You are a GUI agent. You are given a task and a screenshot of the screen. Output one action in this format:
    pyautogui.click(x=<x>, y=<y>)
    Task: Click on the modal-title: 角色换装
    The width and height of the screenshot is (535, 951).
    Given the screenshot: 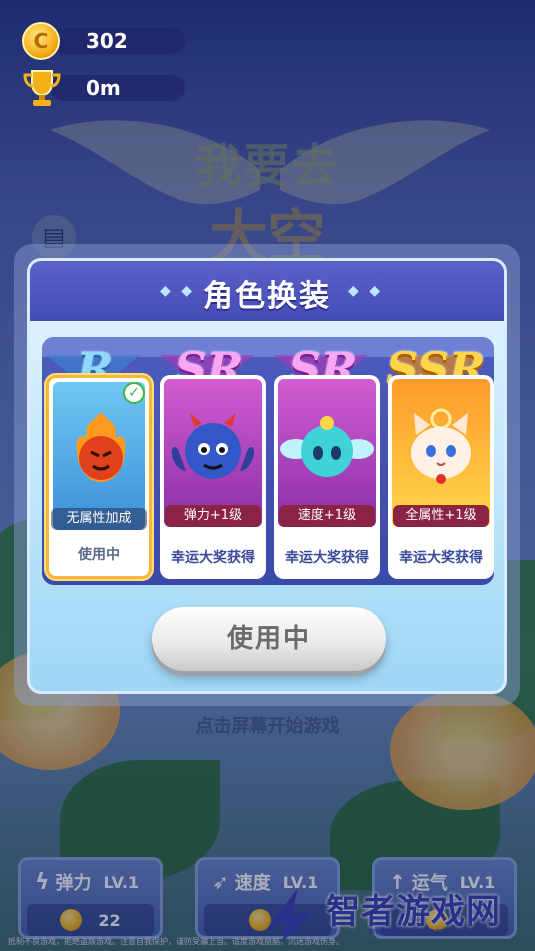 What is the action you would take?
    pyautogui.click(x=267, y=296)
    